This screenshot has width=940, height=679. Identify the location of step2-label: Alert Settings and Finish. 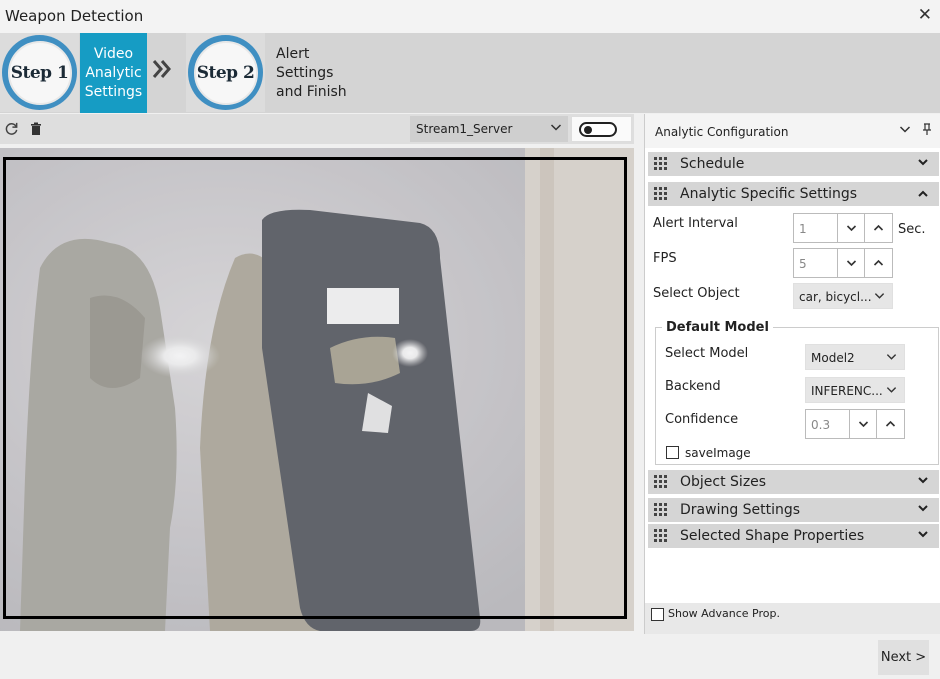
(311, 73).